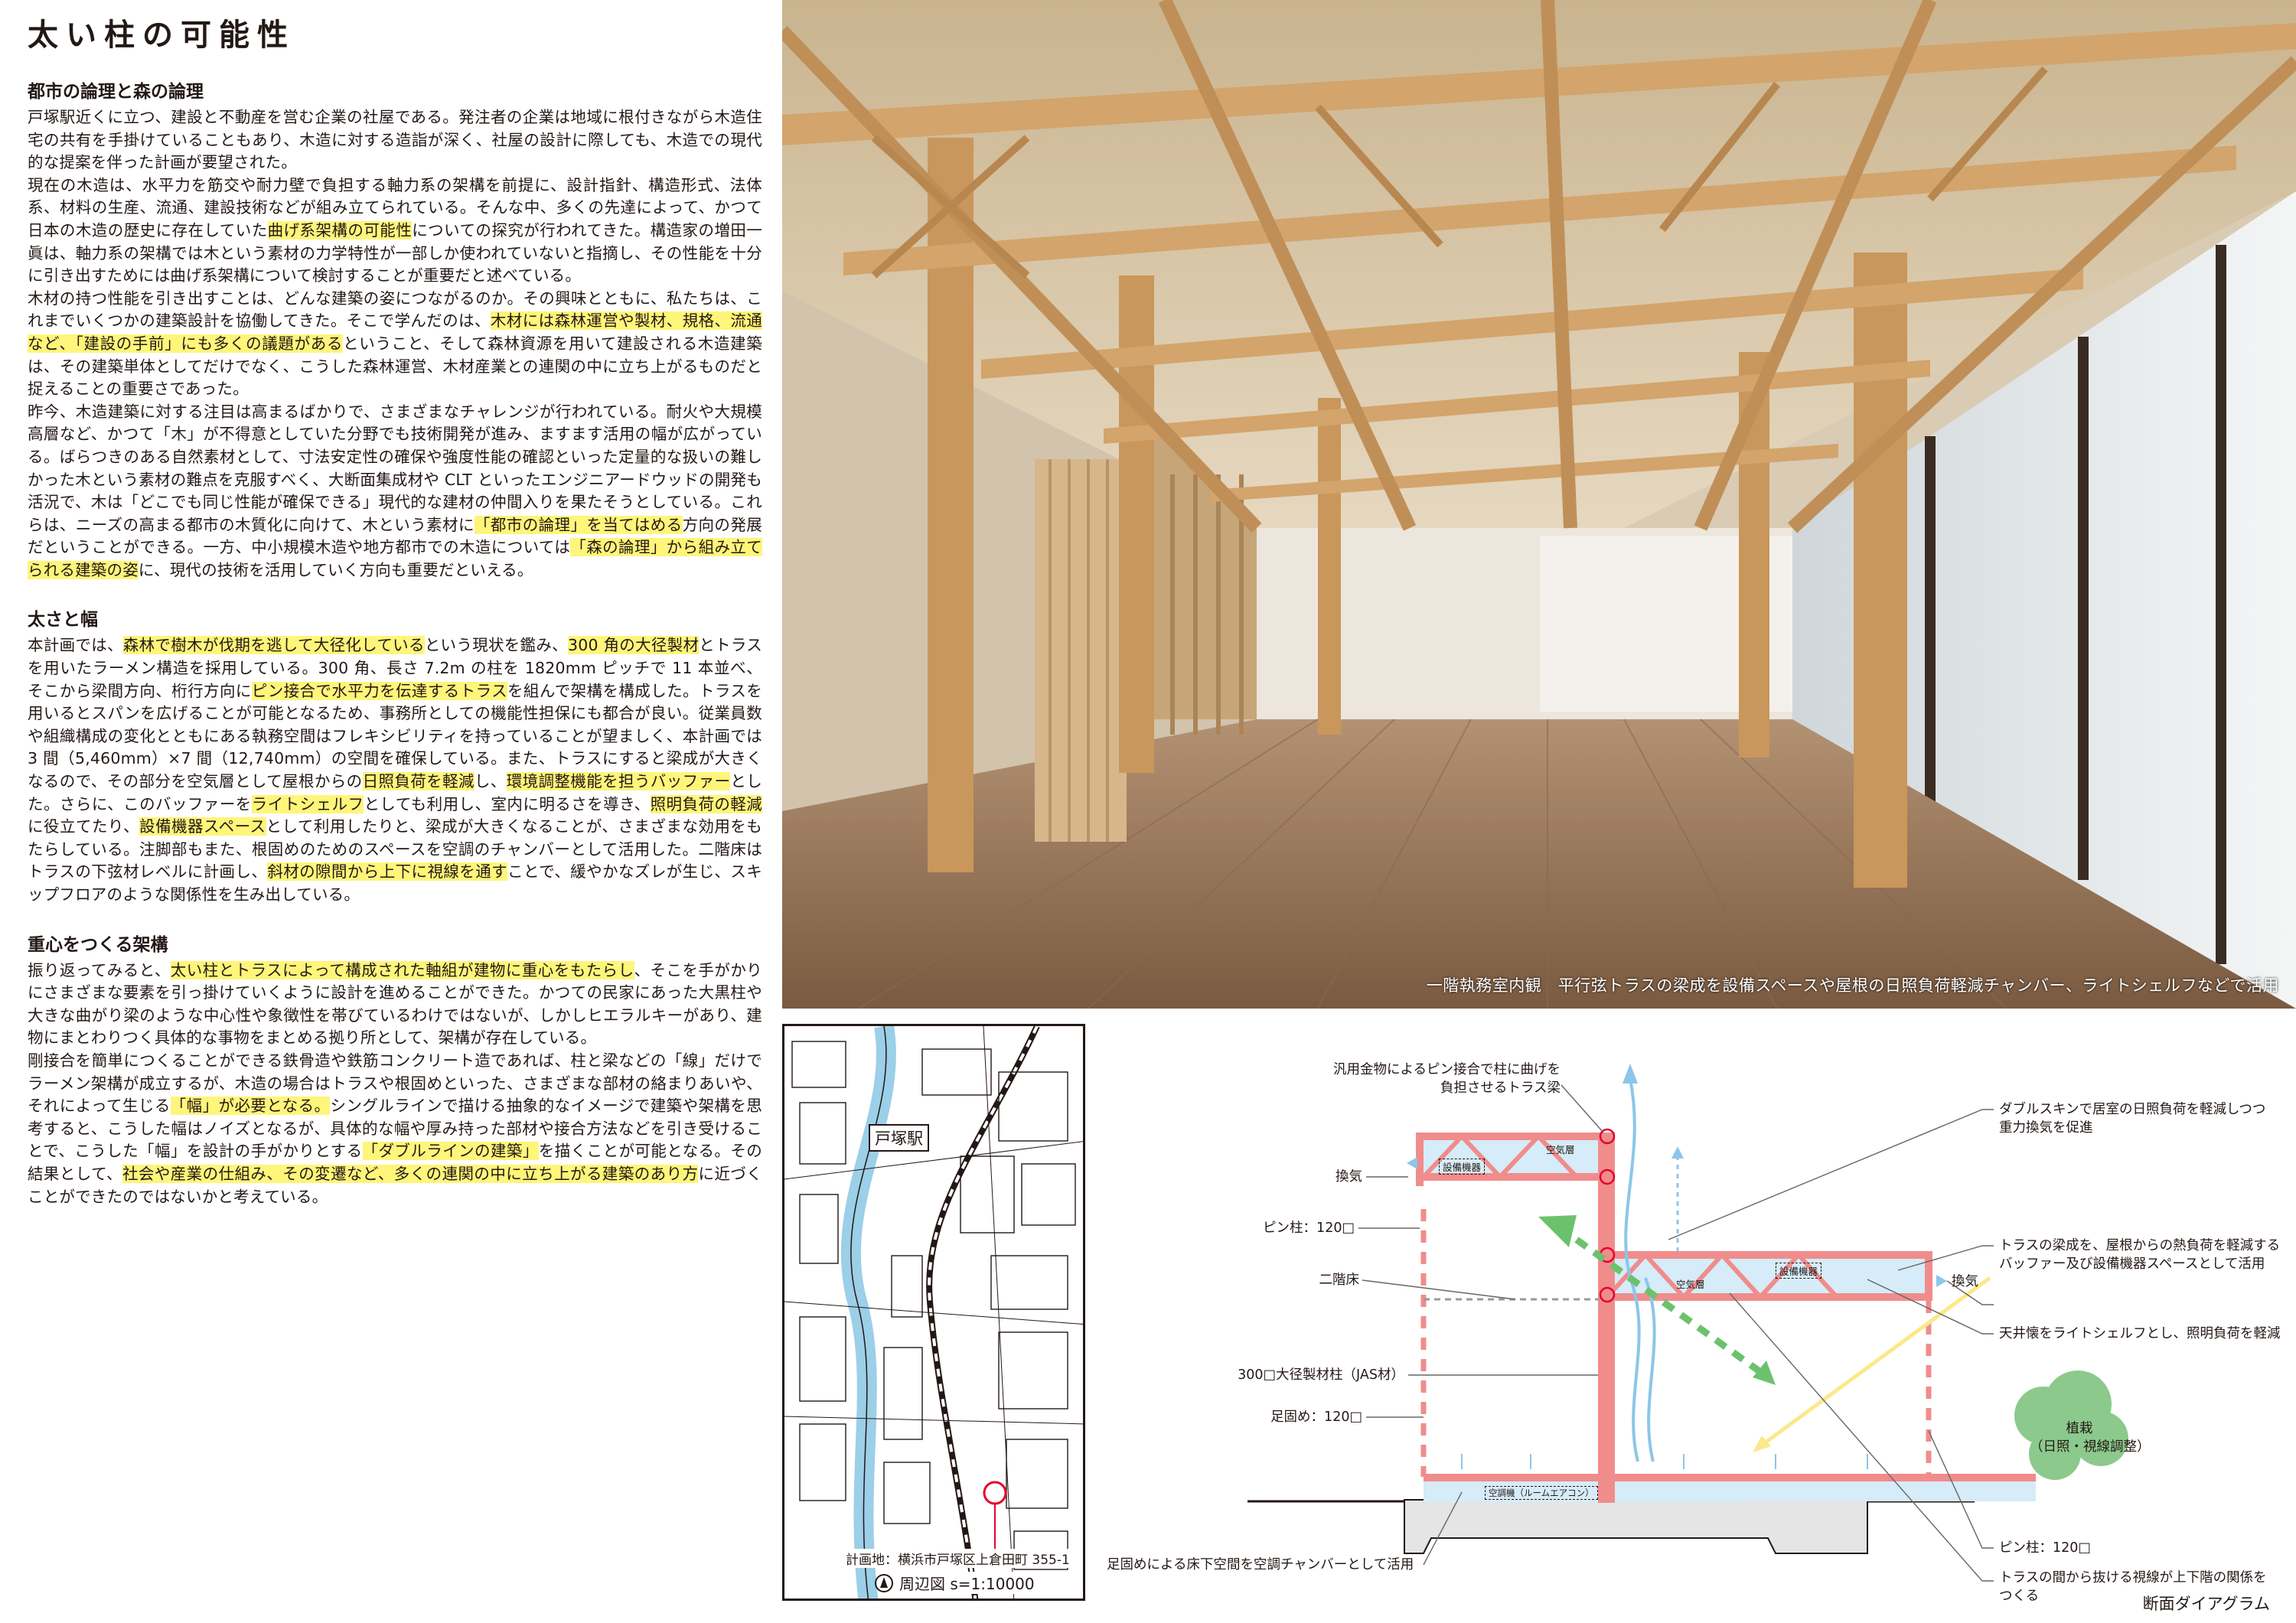  What do you see at coordinates (450, 1152) in the screenshot?
I see `highlighted-text: 「ダブルラインの建築」` at bounding box center [450, 1152].